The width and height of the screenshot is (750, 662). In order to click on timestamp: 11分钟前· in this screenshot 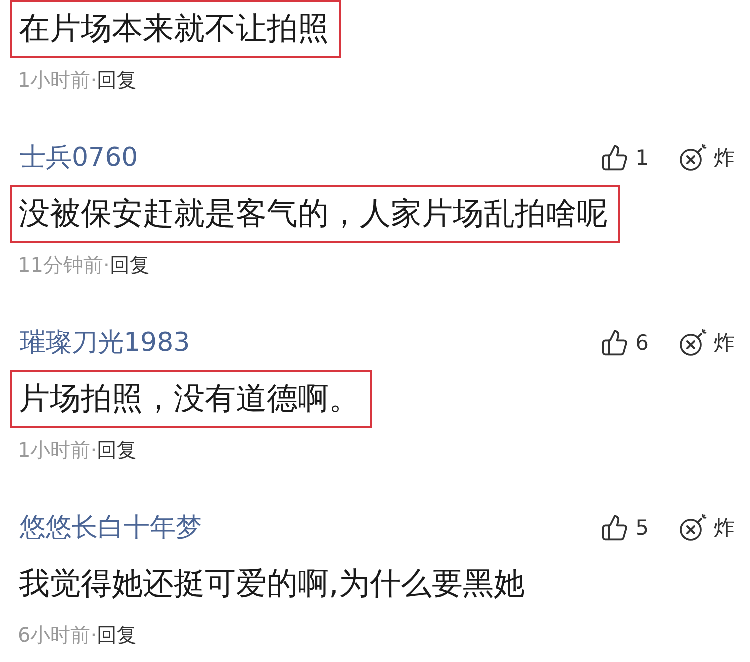, I will do `click(64, 265)`.